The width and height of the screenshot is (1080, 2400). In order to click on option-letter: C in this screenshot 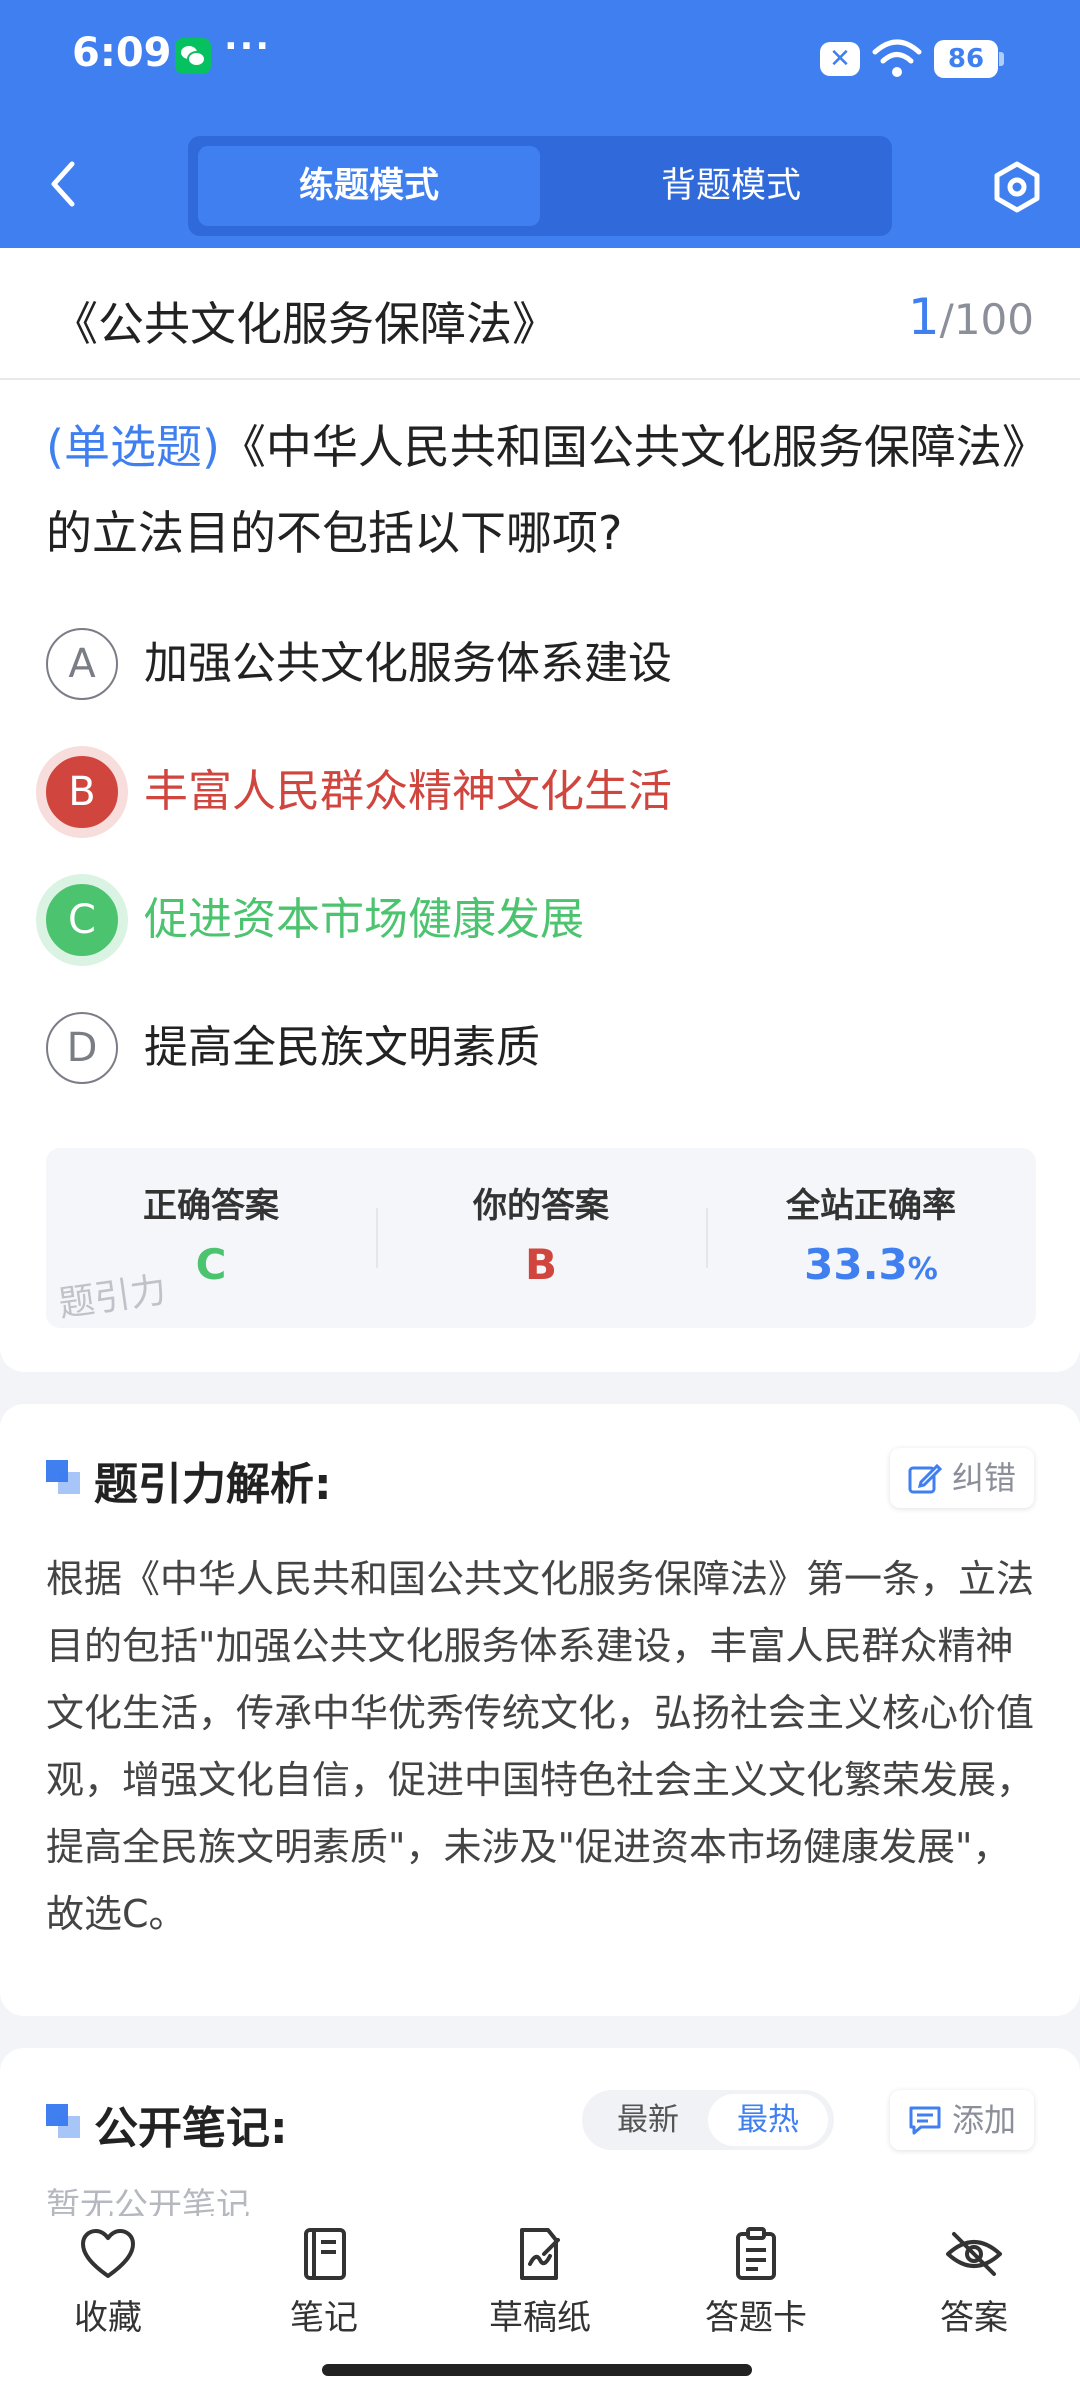, I will do `click(82, 920)`.